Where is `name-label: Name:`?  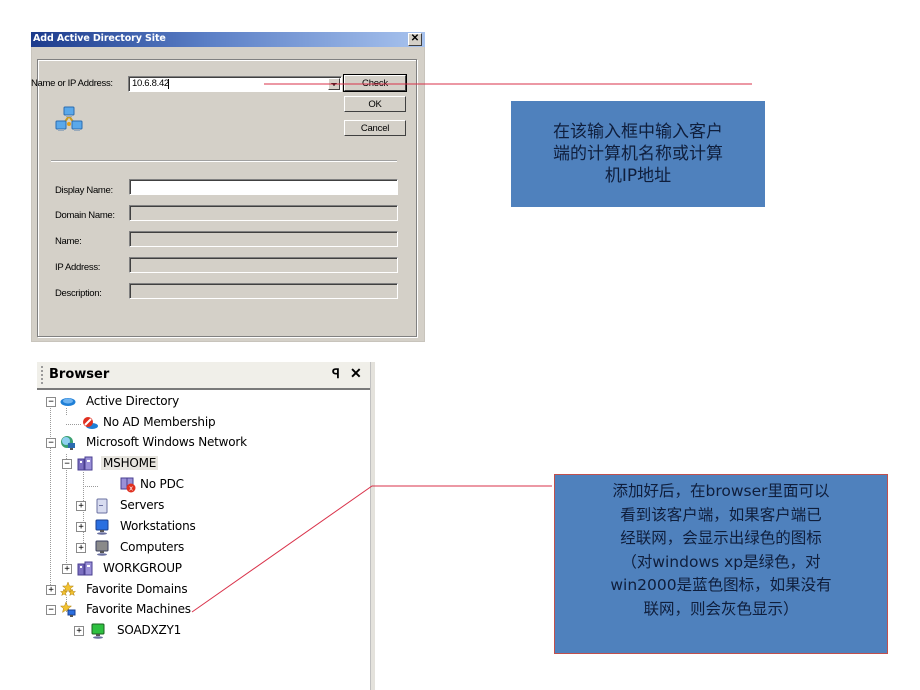
name-label: Name: is located at coordinates (68, 241).